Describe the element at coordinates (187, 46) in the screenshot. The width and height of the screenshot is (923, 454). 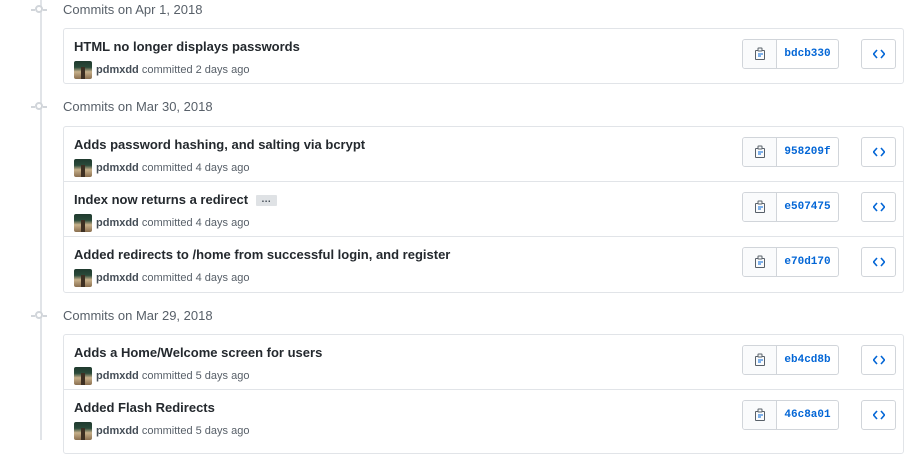
I see `commit-title-link: HTML no longer displays passwords` at that location.